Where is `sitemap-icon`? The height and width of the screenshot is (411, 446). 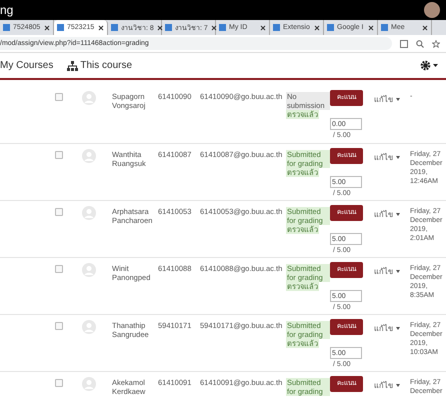
sitemap-icon is located at coordinates (72, 65).